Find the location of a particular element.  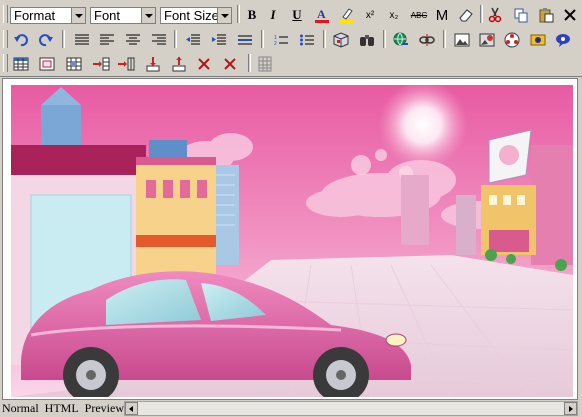

undo-icon is located at coordinates (21, 40).